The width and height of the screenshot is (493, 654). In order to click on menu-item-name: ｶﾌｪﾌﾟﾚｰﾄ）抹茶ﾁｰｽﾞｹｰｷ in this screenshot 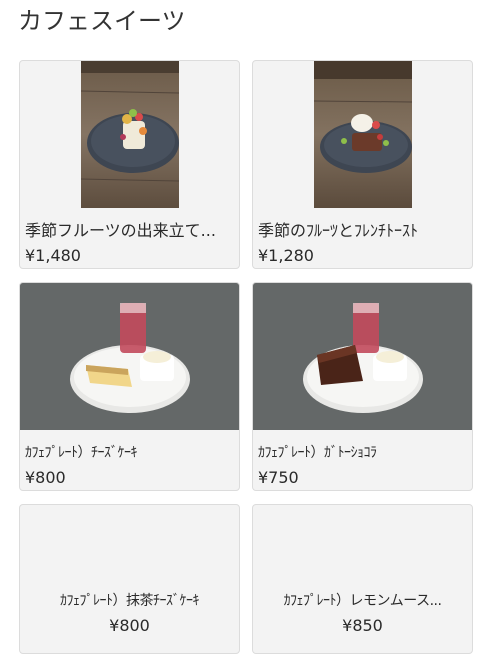, I will do `click(130, 601)`.